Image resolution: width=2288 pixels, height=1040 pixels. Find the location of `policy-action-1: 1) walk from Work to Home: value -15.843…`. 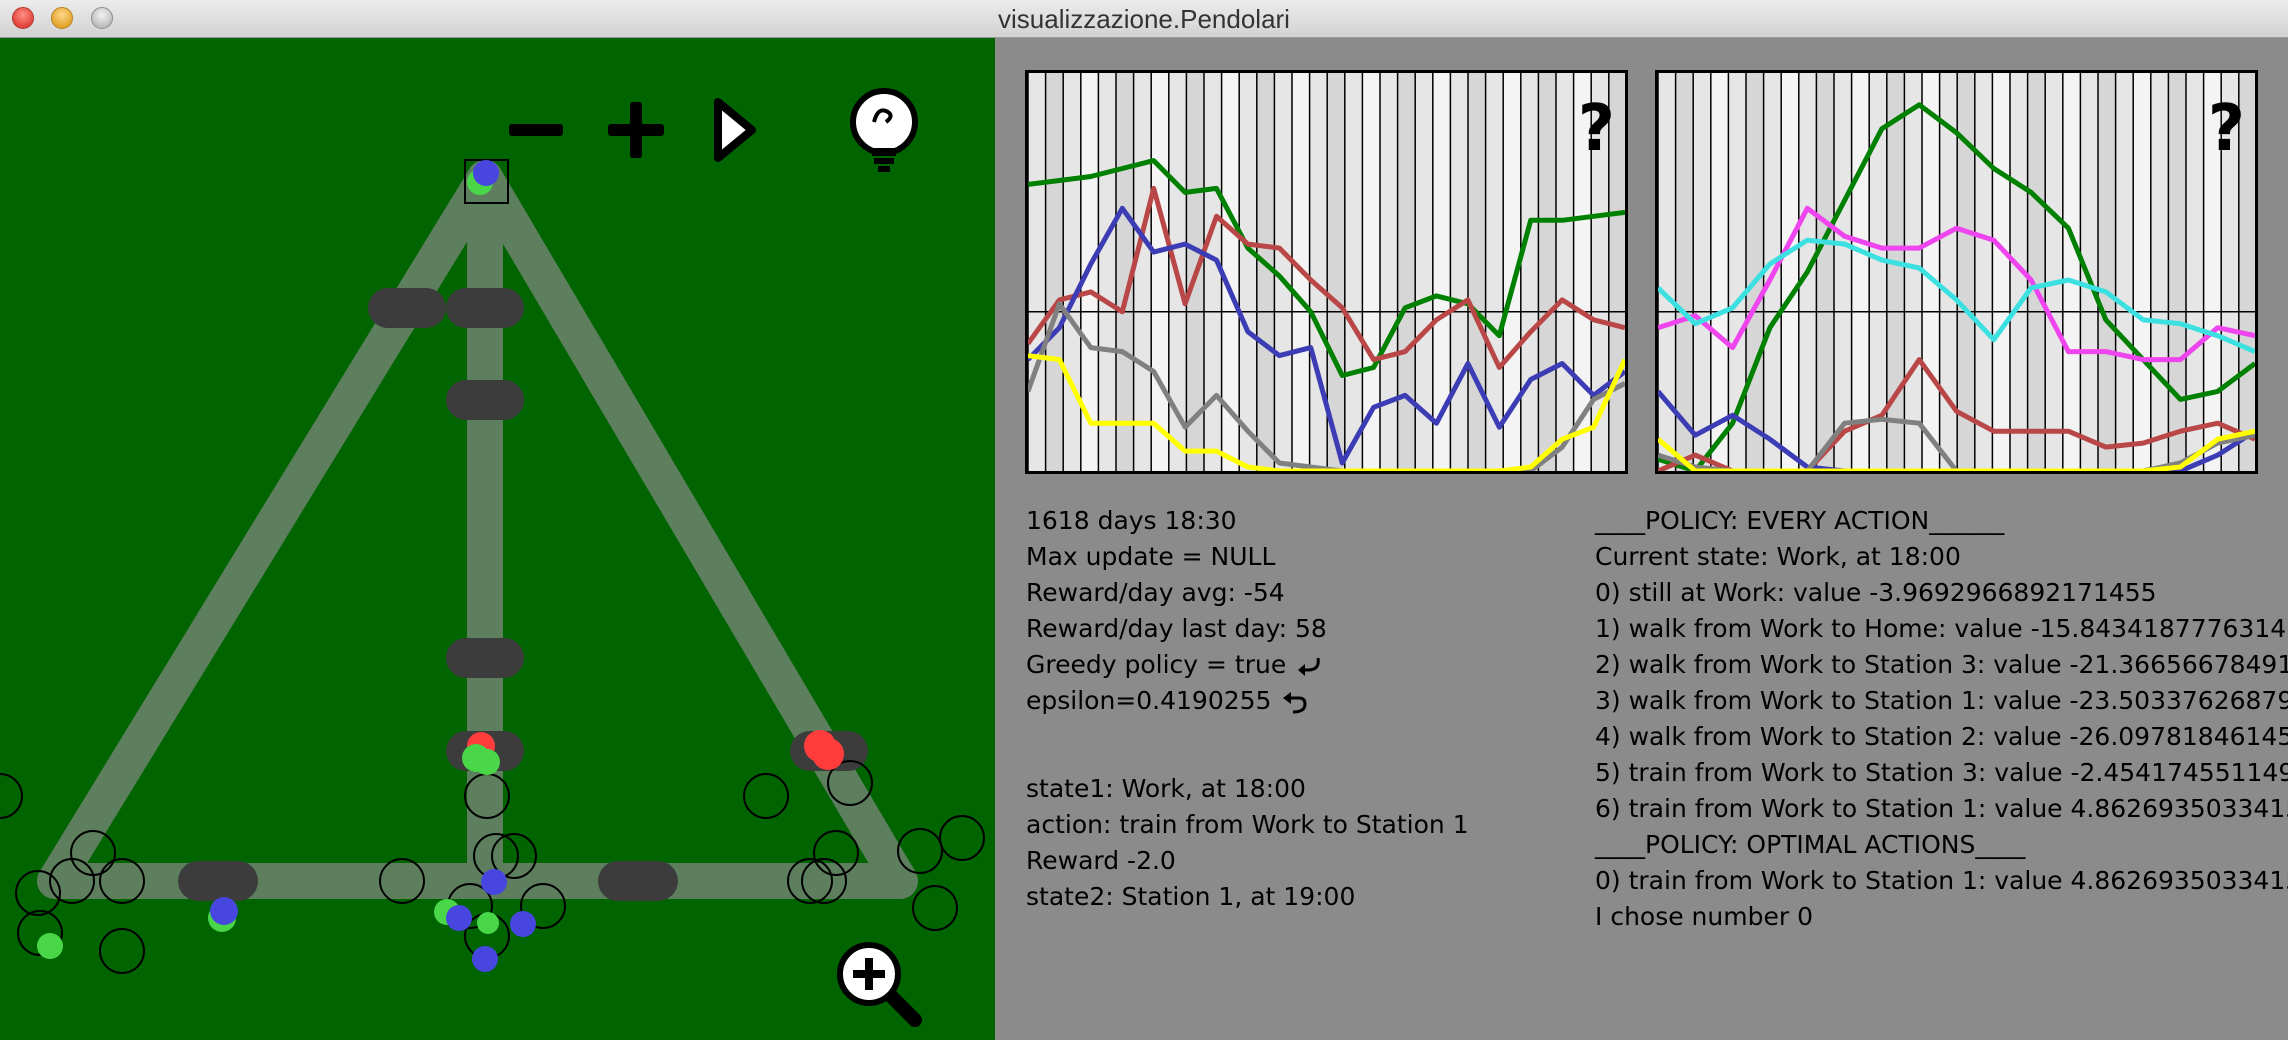

policy-action-1: 1) walk from Work to Home: value -15.843… is located at coordinates (1941, 628).